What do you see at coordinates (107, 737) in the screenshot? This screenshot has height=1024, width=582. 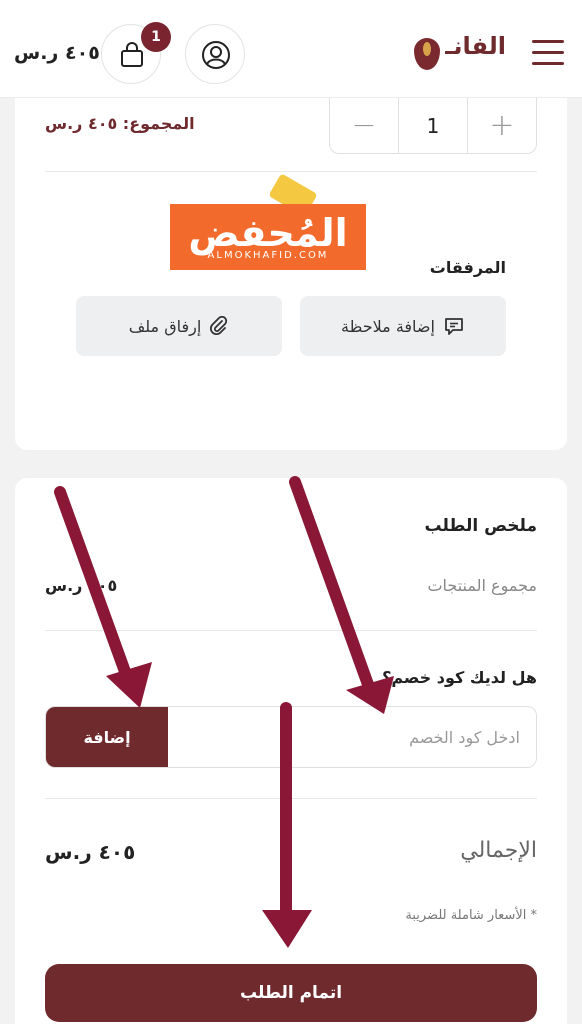 I see `apply-coupon-button: إضافة` at bounding box center [107, 737].